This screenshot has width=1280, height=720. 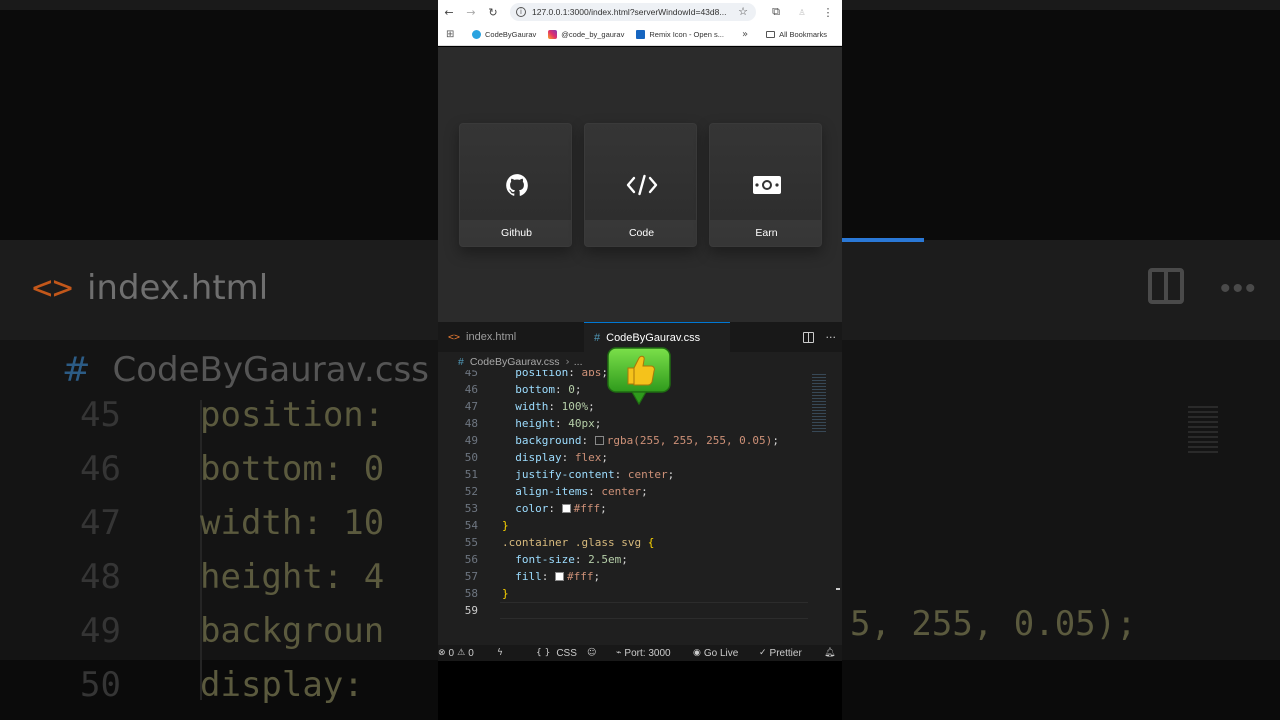 What do you see at coordinates (619, 653) in the screenshot?
I see `broadcast-icon: ⌁` at bounding box center [619, 653].